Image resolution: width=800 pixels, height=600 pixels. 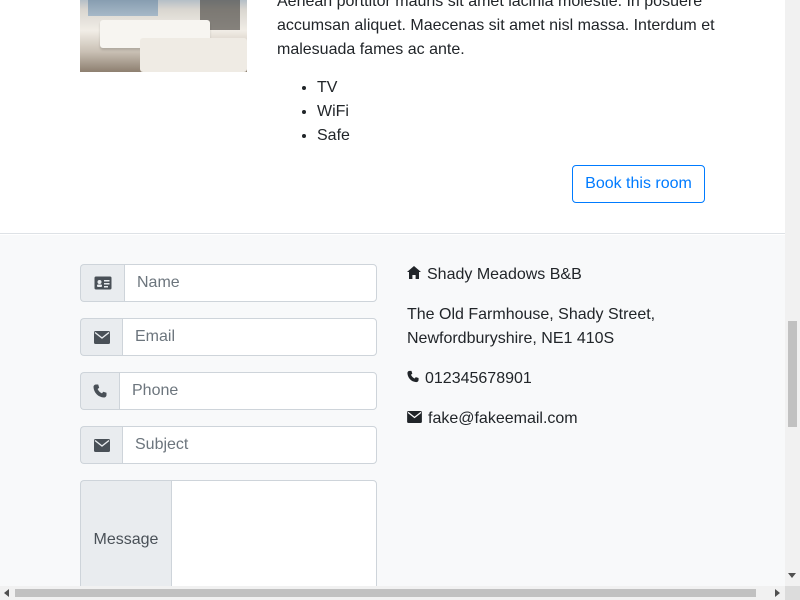 What do you see at coordinates (792, 293) in the screenshot?
I see `vertical-scrollbar` at bounding box center [792, 293].